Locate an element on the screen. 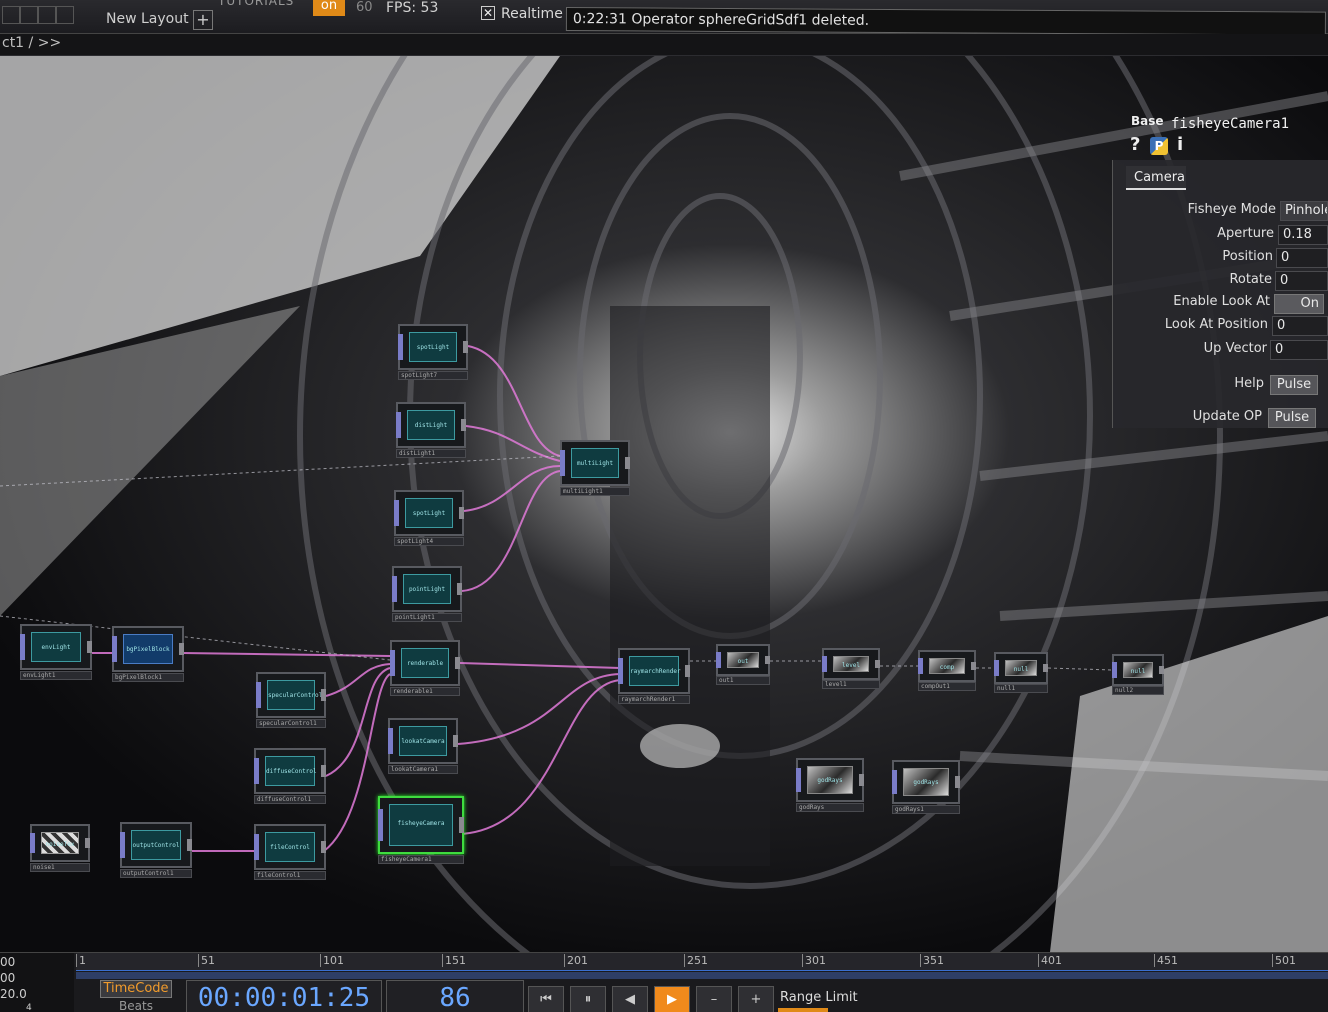 This screenshot has height=1012, width=1328. node-dist-light-1: distLight distLight1 is located at coordinates (431, 430).